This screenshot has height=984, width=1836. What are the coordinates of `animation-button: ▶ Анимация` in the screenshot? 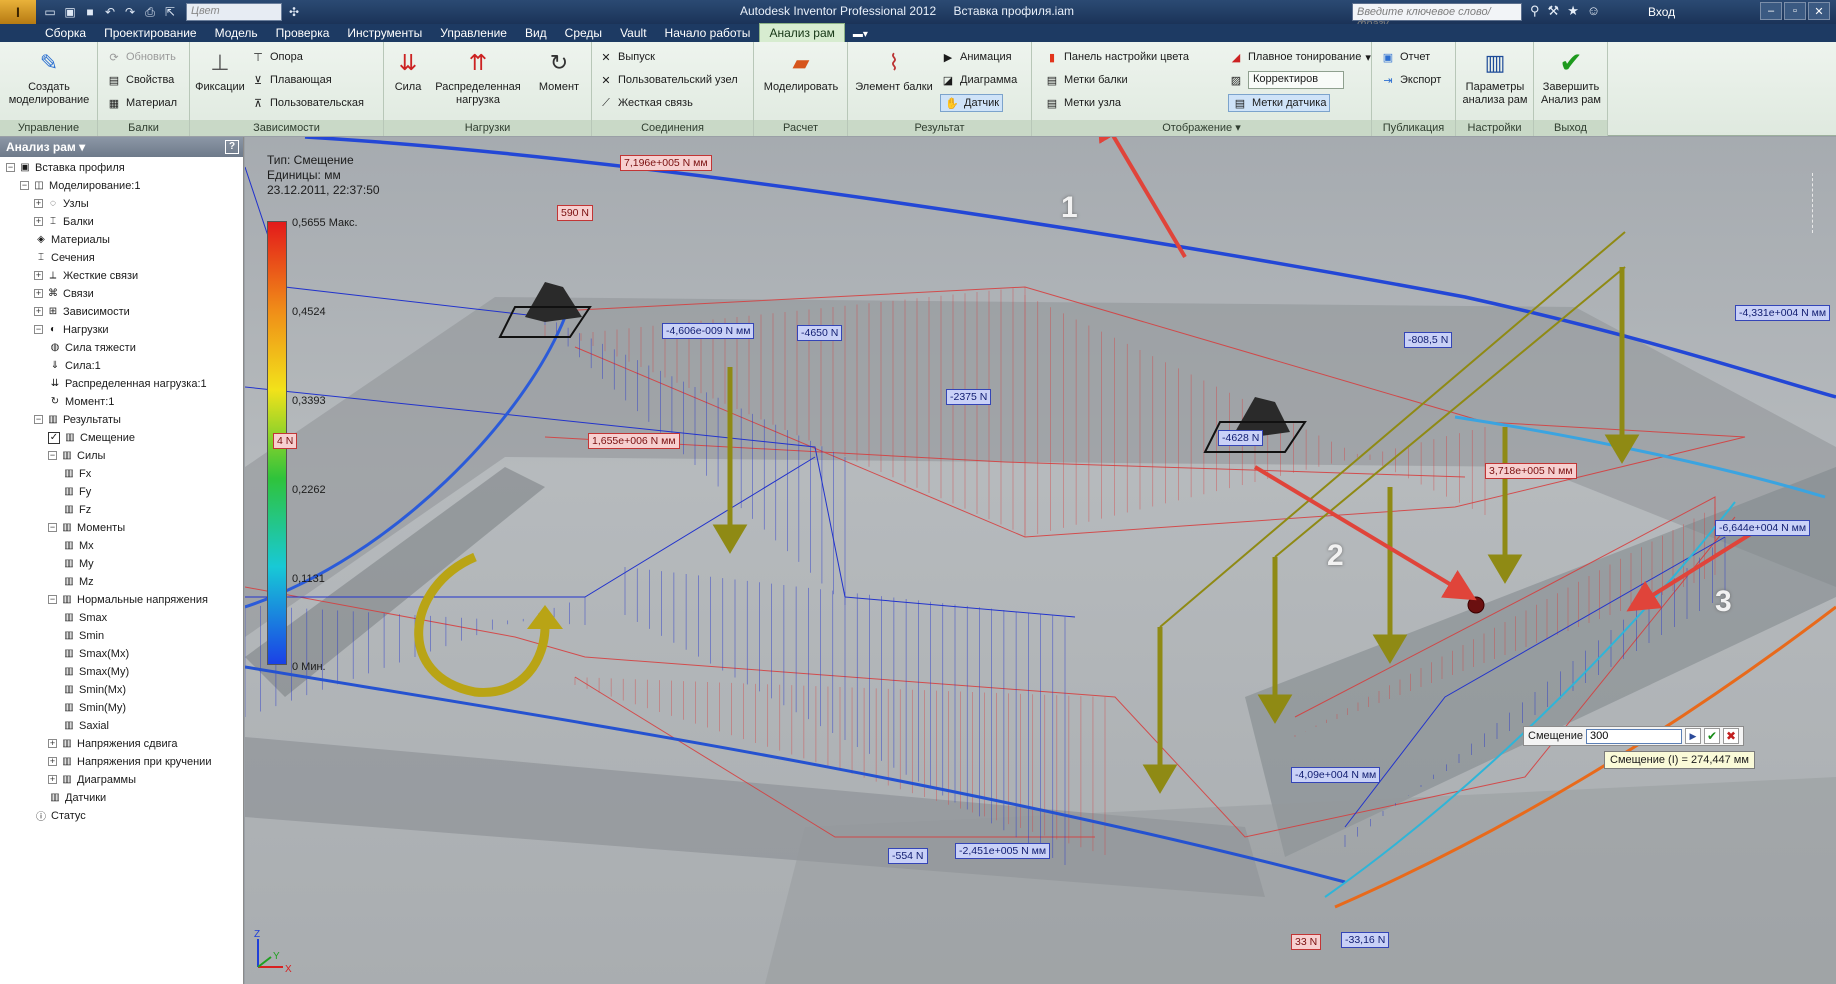 It's located at (976, 57).